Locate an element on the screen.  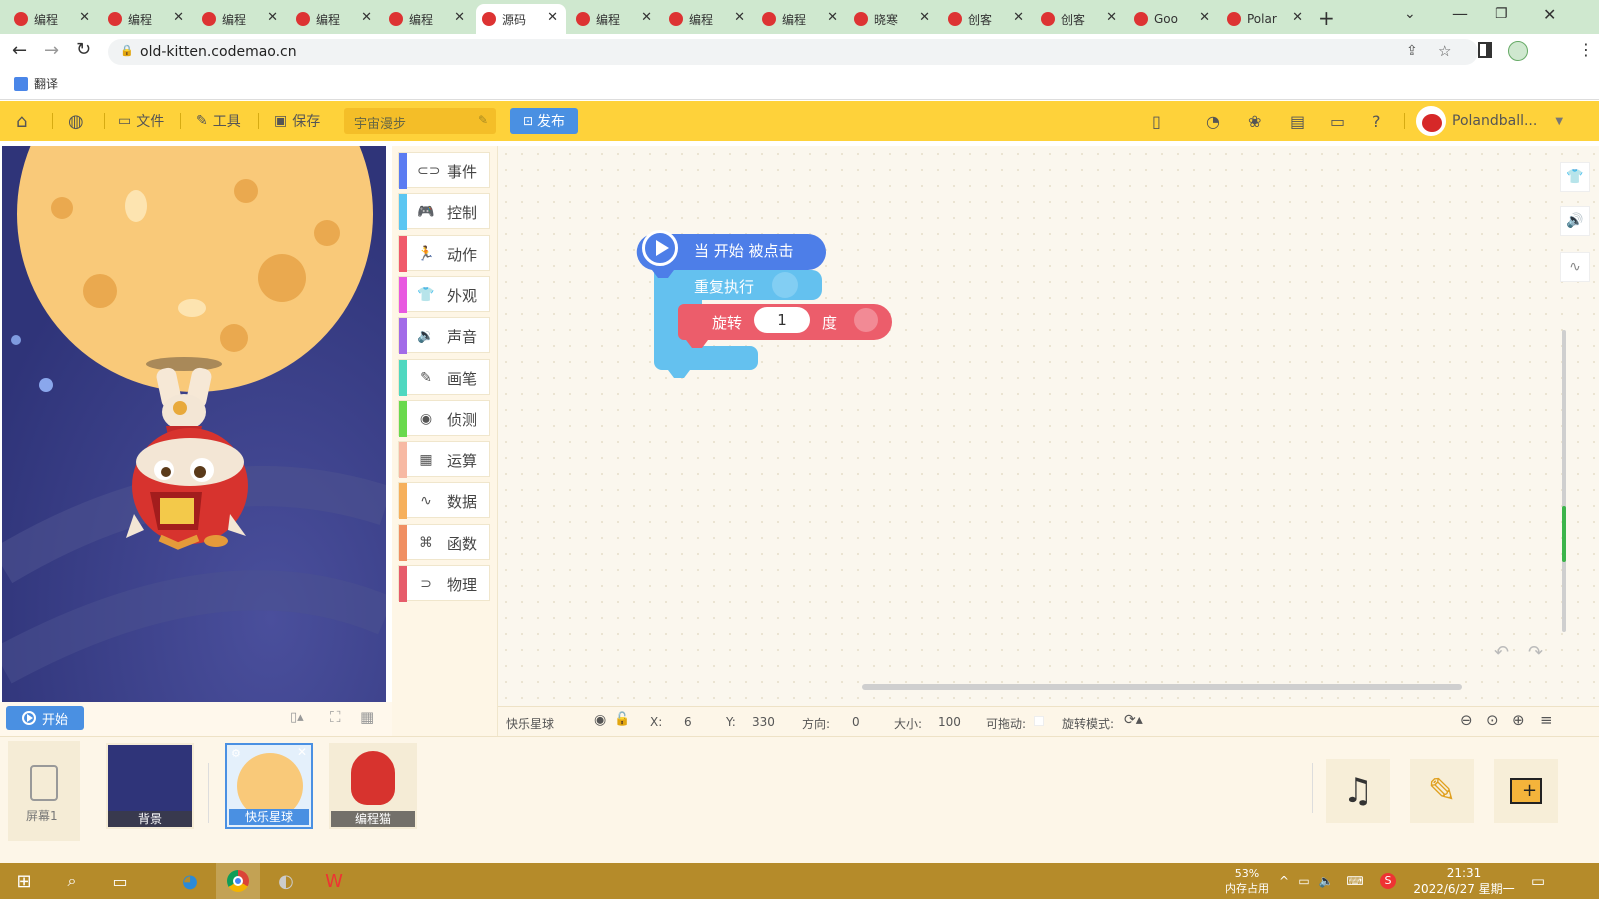
browser-tab: Polar ✕ is located at coordinates (1266, 19).